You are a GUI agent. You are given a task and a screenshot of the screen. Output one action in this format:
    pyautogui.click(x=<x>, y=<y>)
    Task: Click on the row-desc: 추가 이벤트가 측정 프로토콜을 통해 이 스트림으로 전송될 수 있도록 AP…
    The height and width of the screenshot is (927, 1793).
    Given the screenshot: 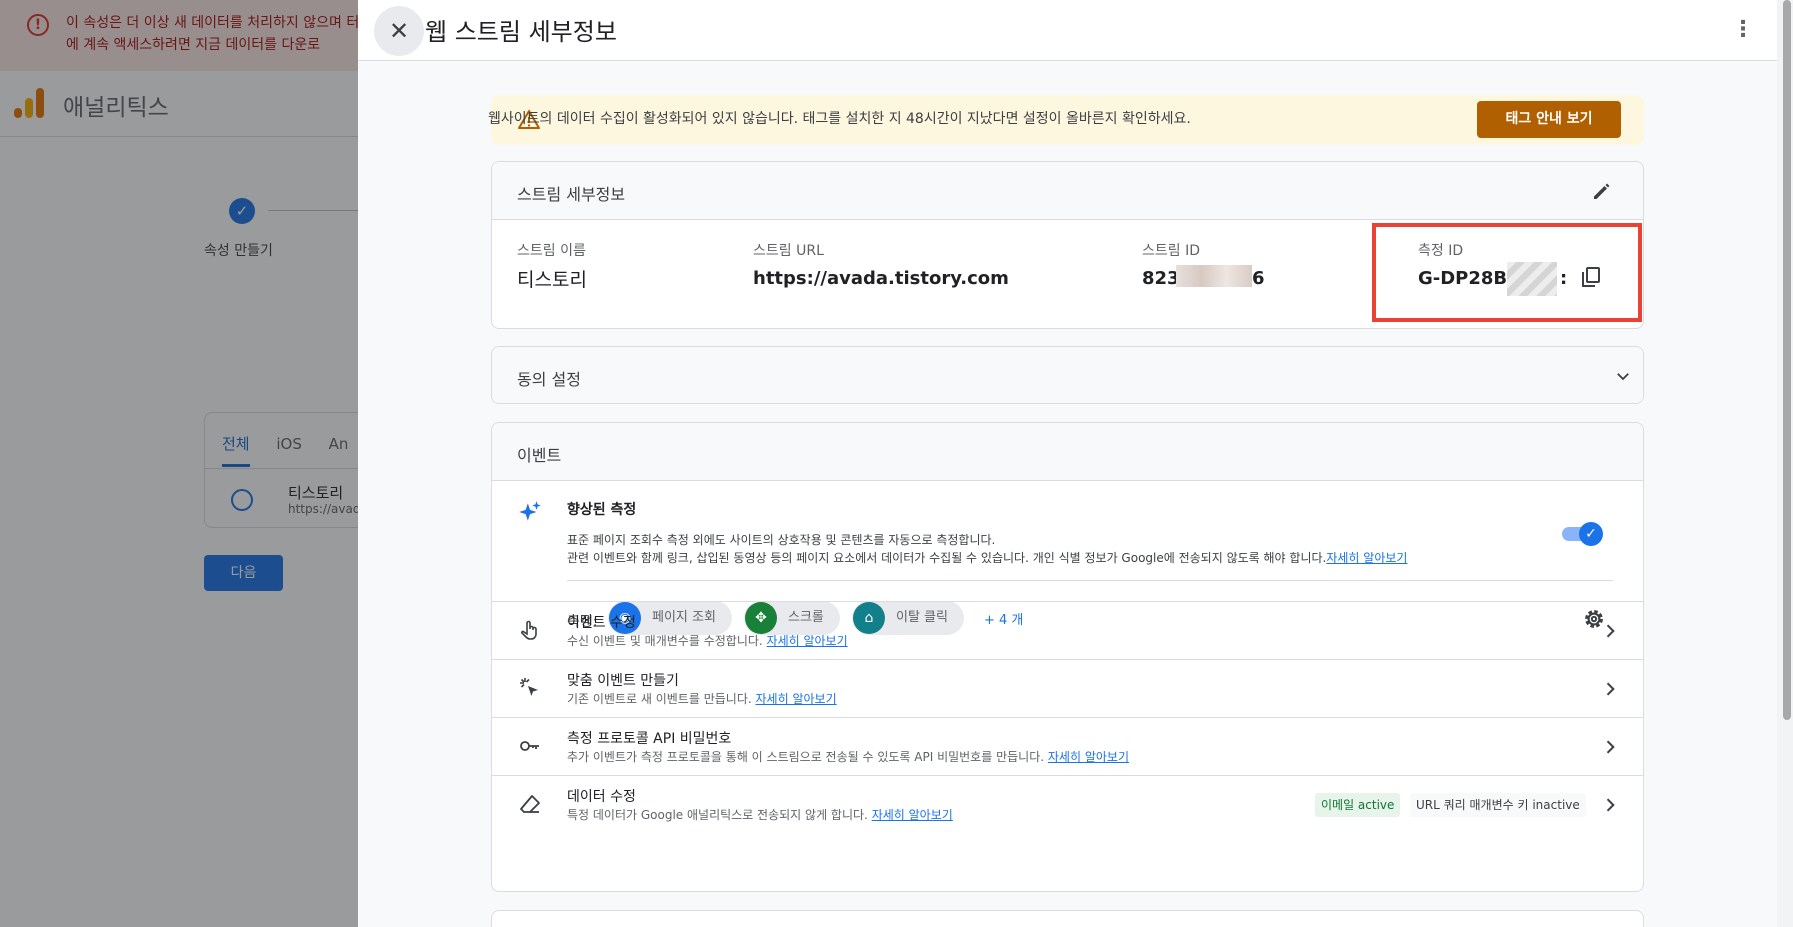 What is the action you would take?
    pyautogui.click(x=848, y=756)
    